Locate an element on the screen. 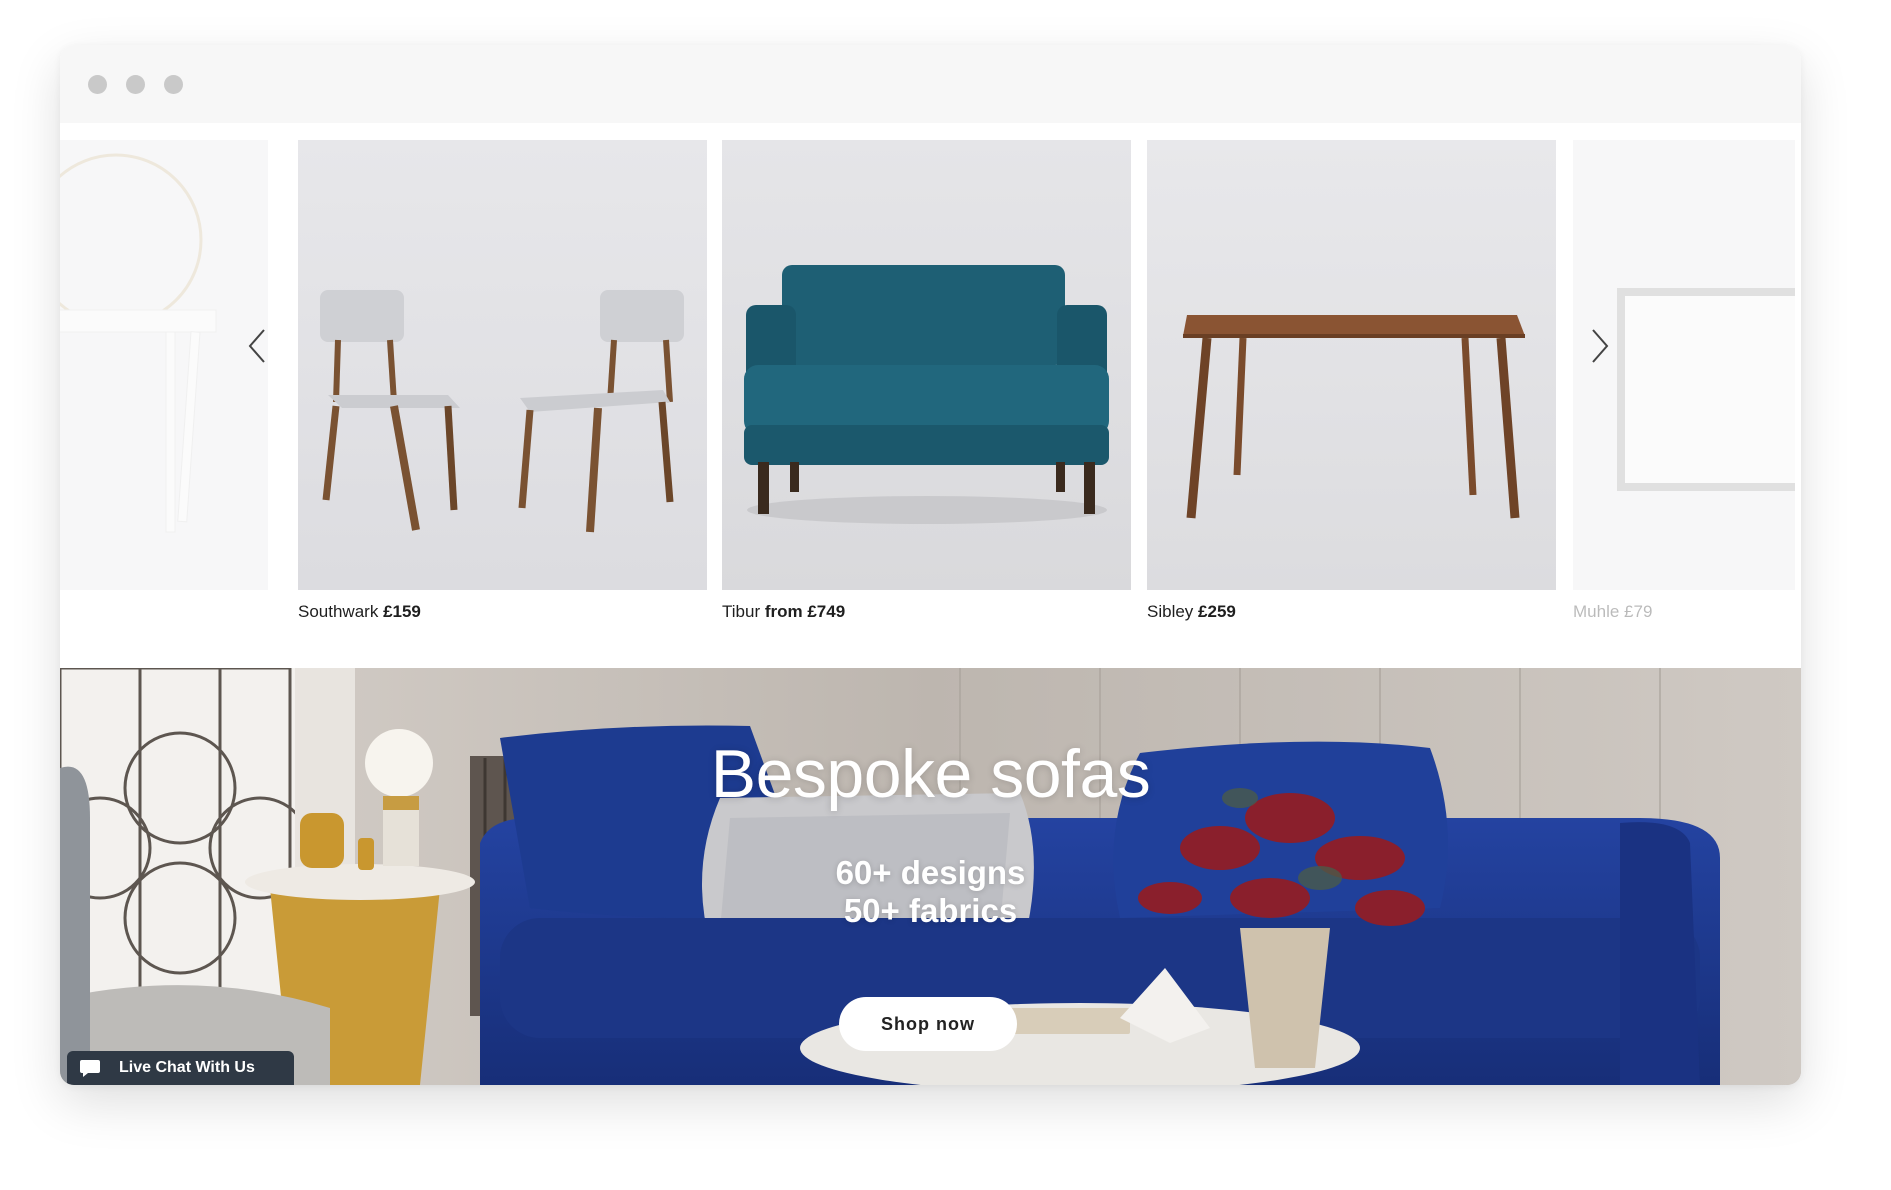  hero-title: Bespoke sofas is located at coordinates (930, 774).